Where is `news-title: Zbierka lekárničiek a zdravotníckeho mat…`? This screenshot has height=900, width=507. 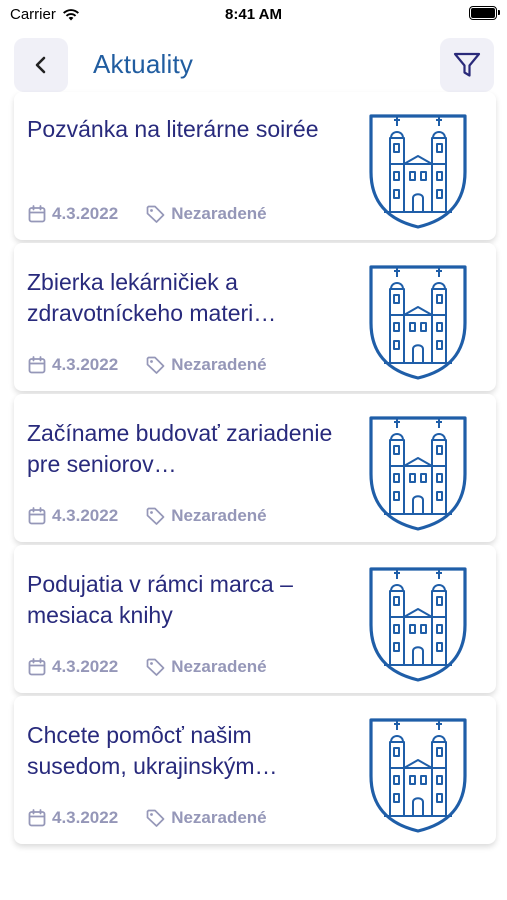
news-title: Zbierka lekárničiek a zdravotníckeho mat… is located at coordinates (152, 297).